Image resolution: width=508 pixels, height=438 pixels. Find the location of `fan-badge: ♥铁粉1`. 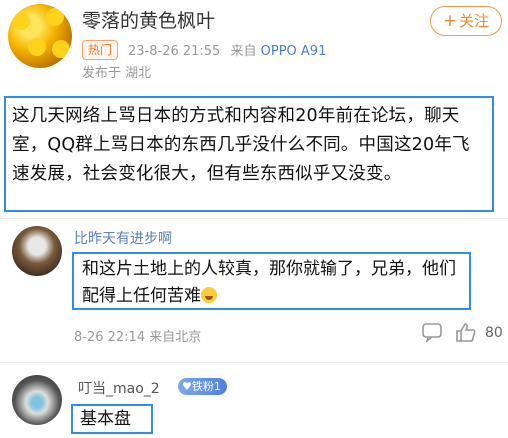

fan-badge: ♥铁粉1 is located at coordinates (202, 386).